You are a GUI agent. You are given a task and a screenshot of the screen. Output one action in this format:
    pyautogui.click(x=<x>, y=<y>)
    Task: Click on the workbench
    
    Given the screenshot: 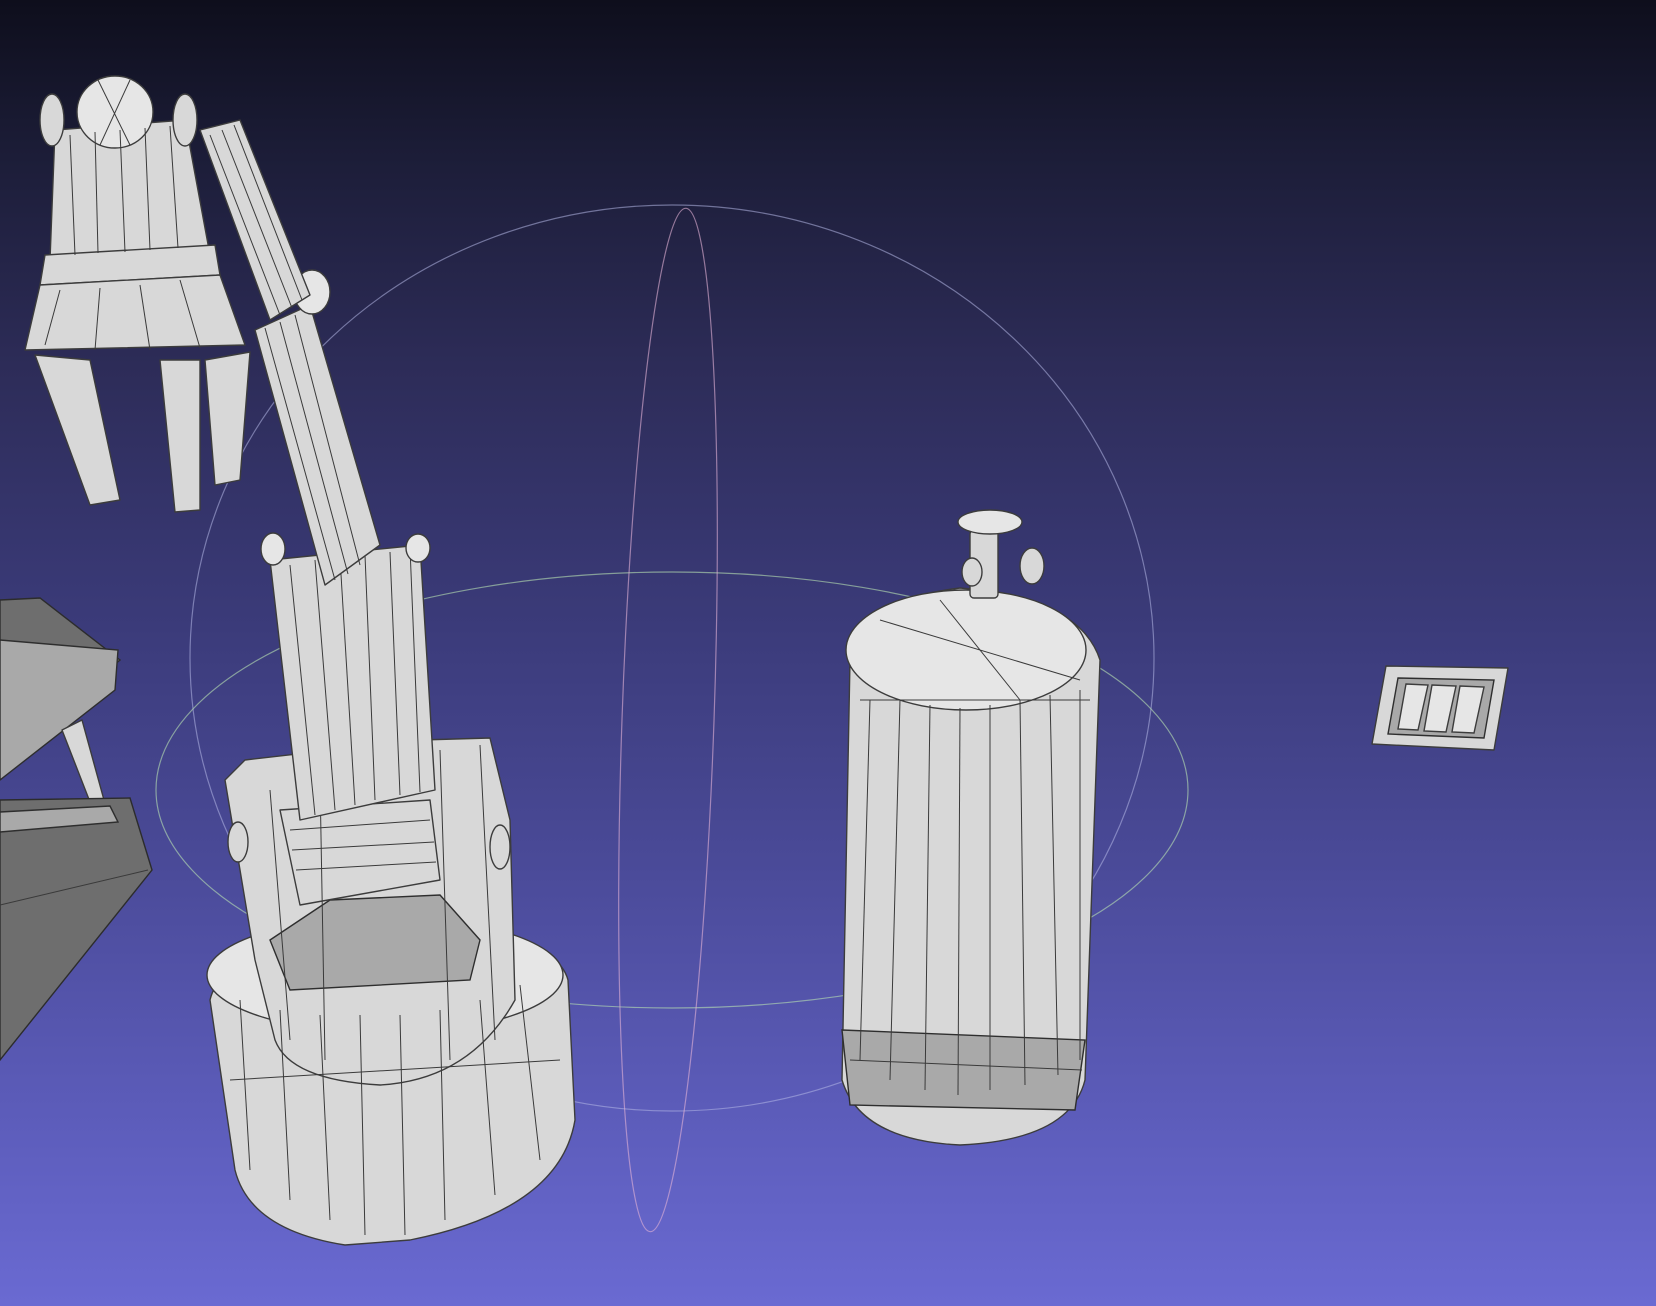 What is the action you would take?
    pyautogui.click(x=76, y=829)
    